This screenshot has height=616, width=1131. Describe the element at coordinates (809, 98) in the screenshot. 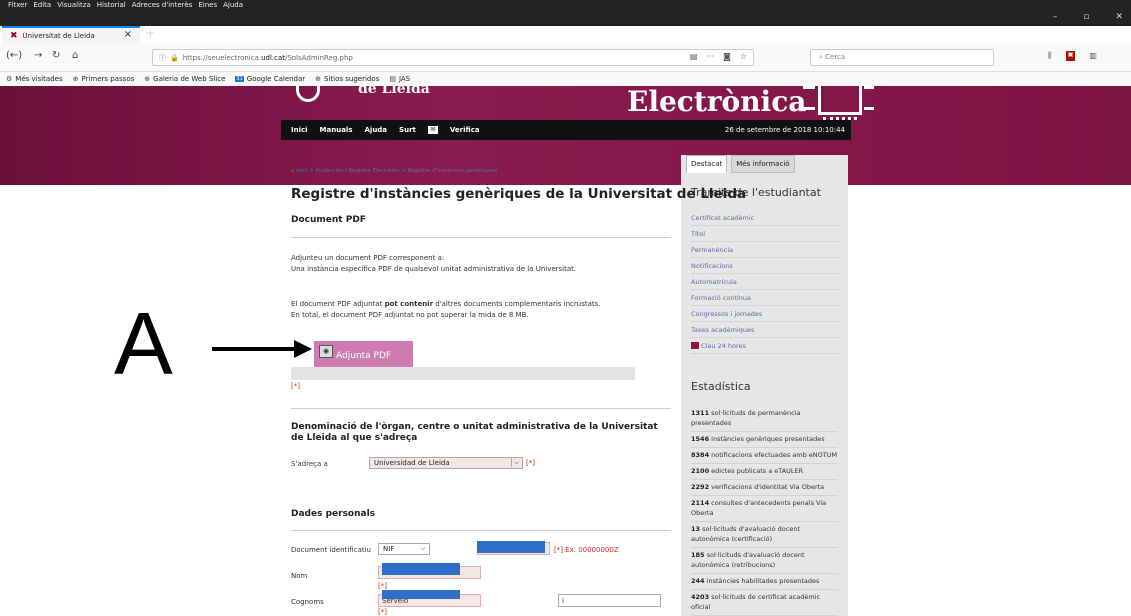

I see `chip-lines-left` at that location.